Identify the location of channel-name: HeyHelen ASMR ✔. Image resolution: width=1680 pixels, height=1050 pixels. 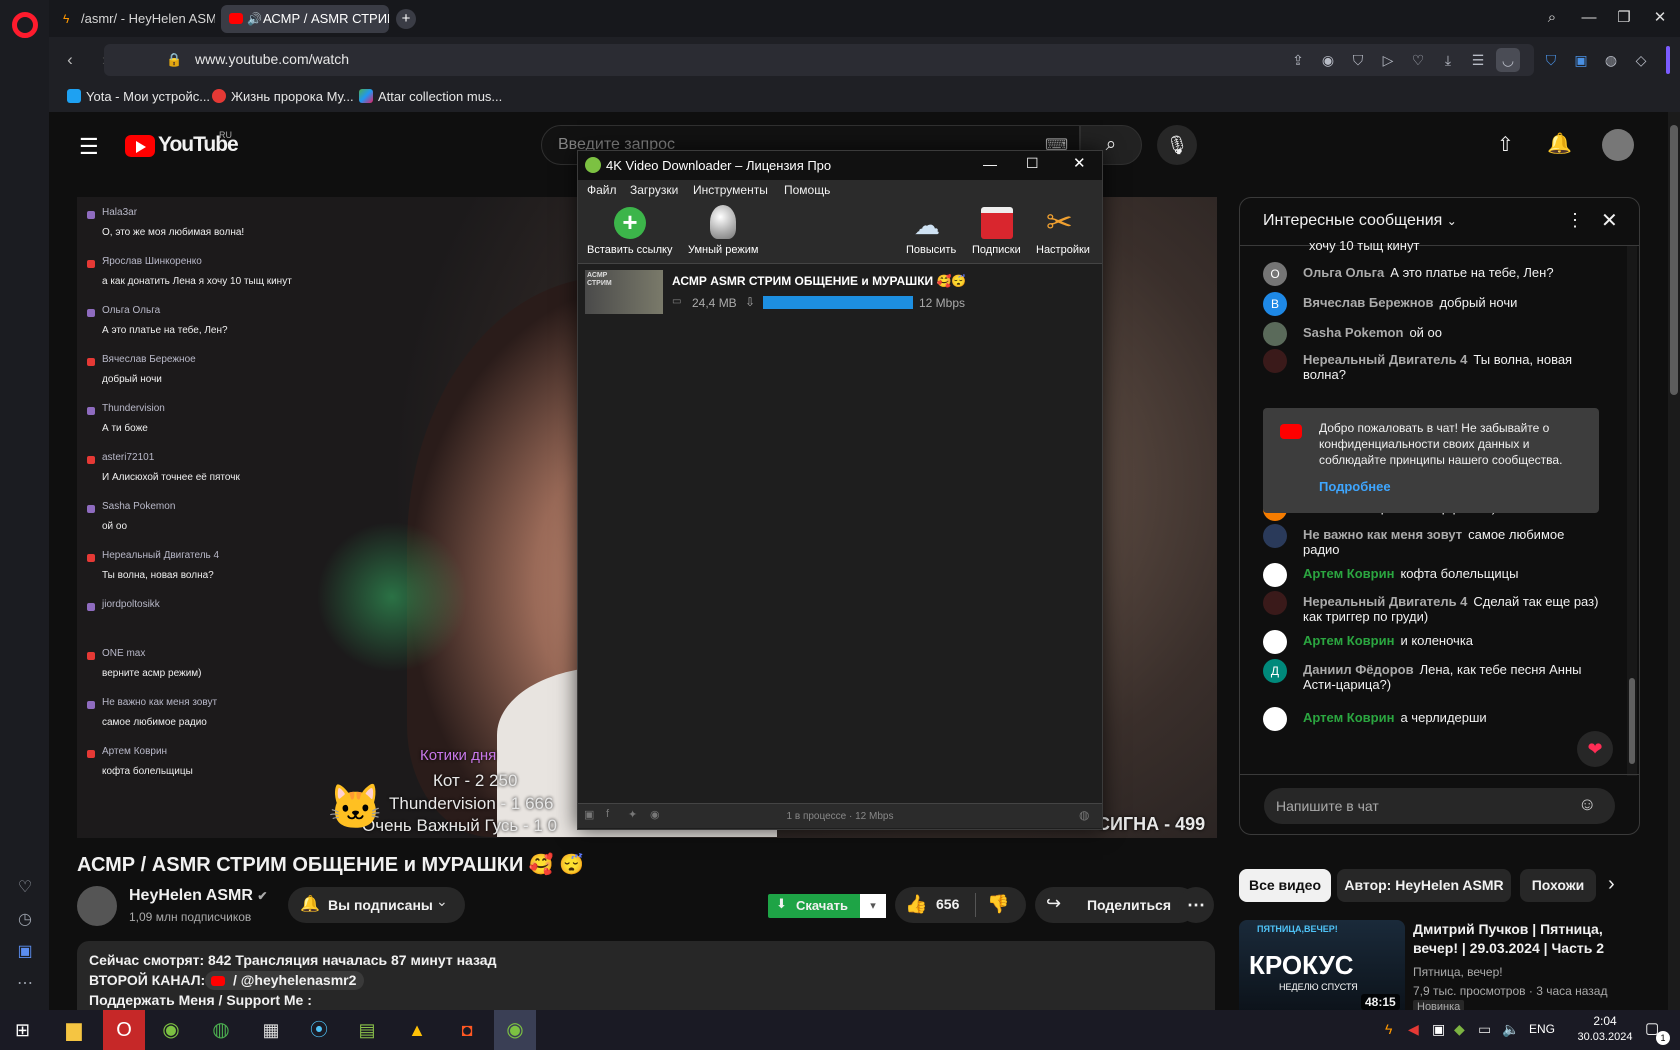
(198, 896).